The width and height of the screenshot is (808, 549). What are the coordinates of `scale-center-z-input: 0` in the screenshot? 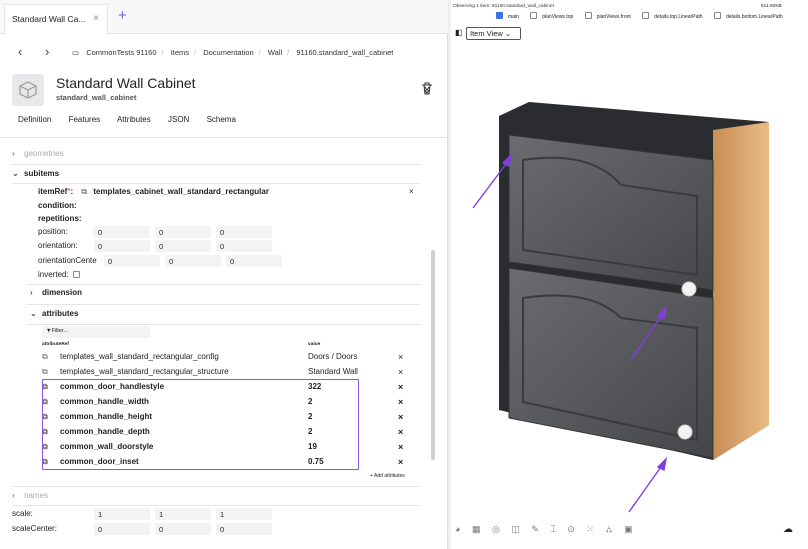 It's located at (244, 529).